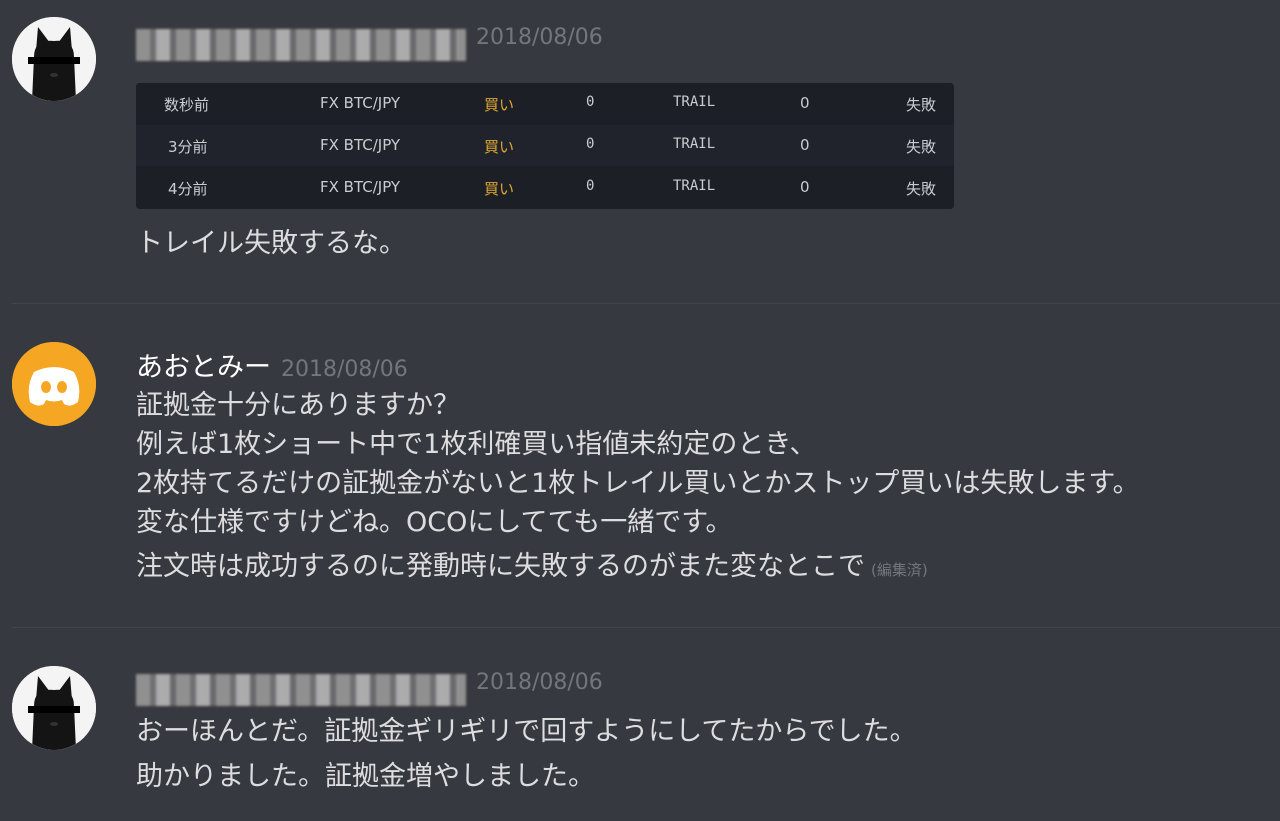 The height and width of the screenshot is (821, 1280). I want to click on time-cell: 3分前, so click(188, 147).